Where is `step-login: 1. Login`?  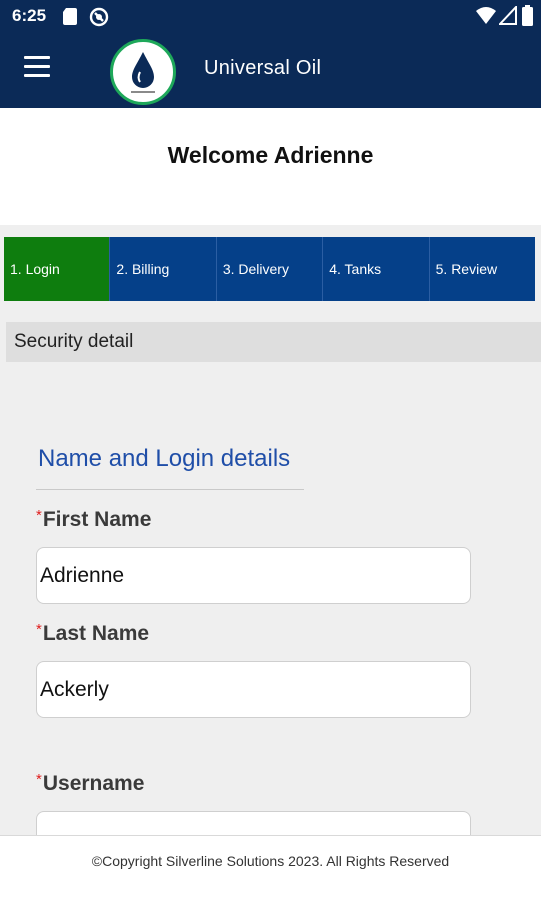
step-login: 1. Login is located at coordinates (57, 269).